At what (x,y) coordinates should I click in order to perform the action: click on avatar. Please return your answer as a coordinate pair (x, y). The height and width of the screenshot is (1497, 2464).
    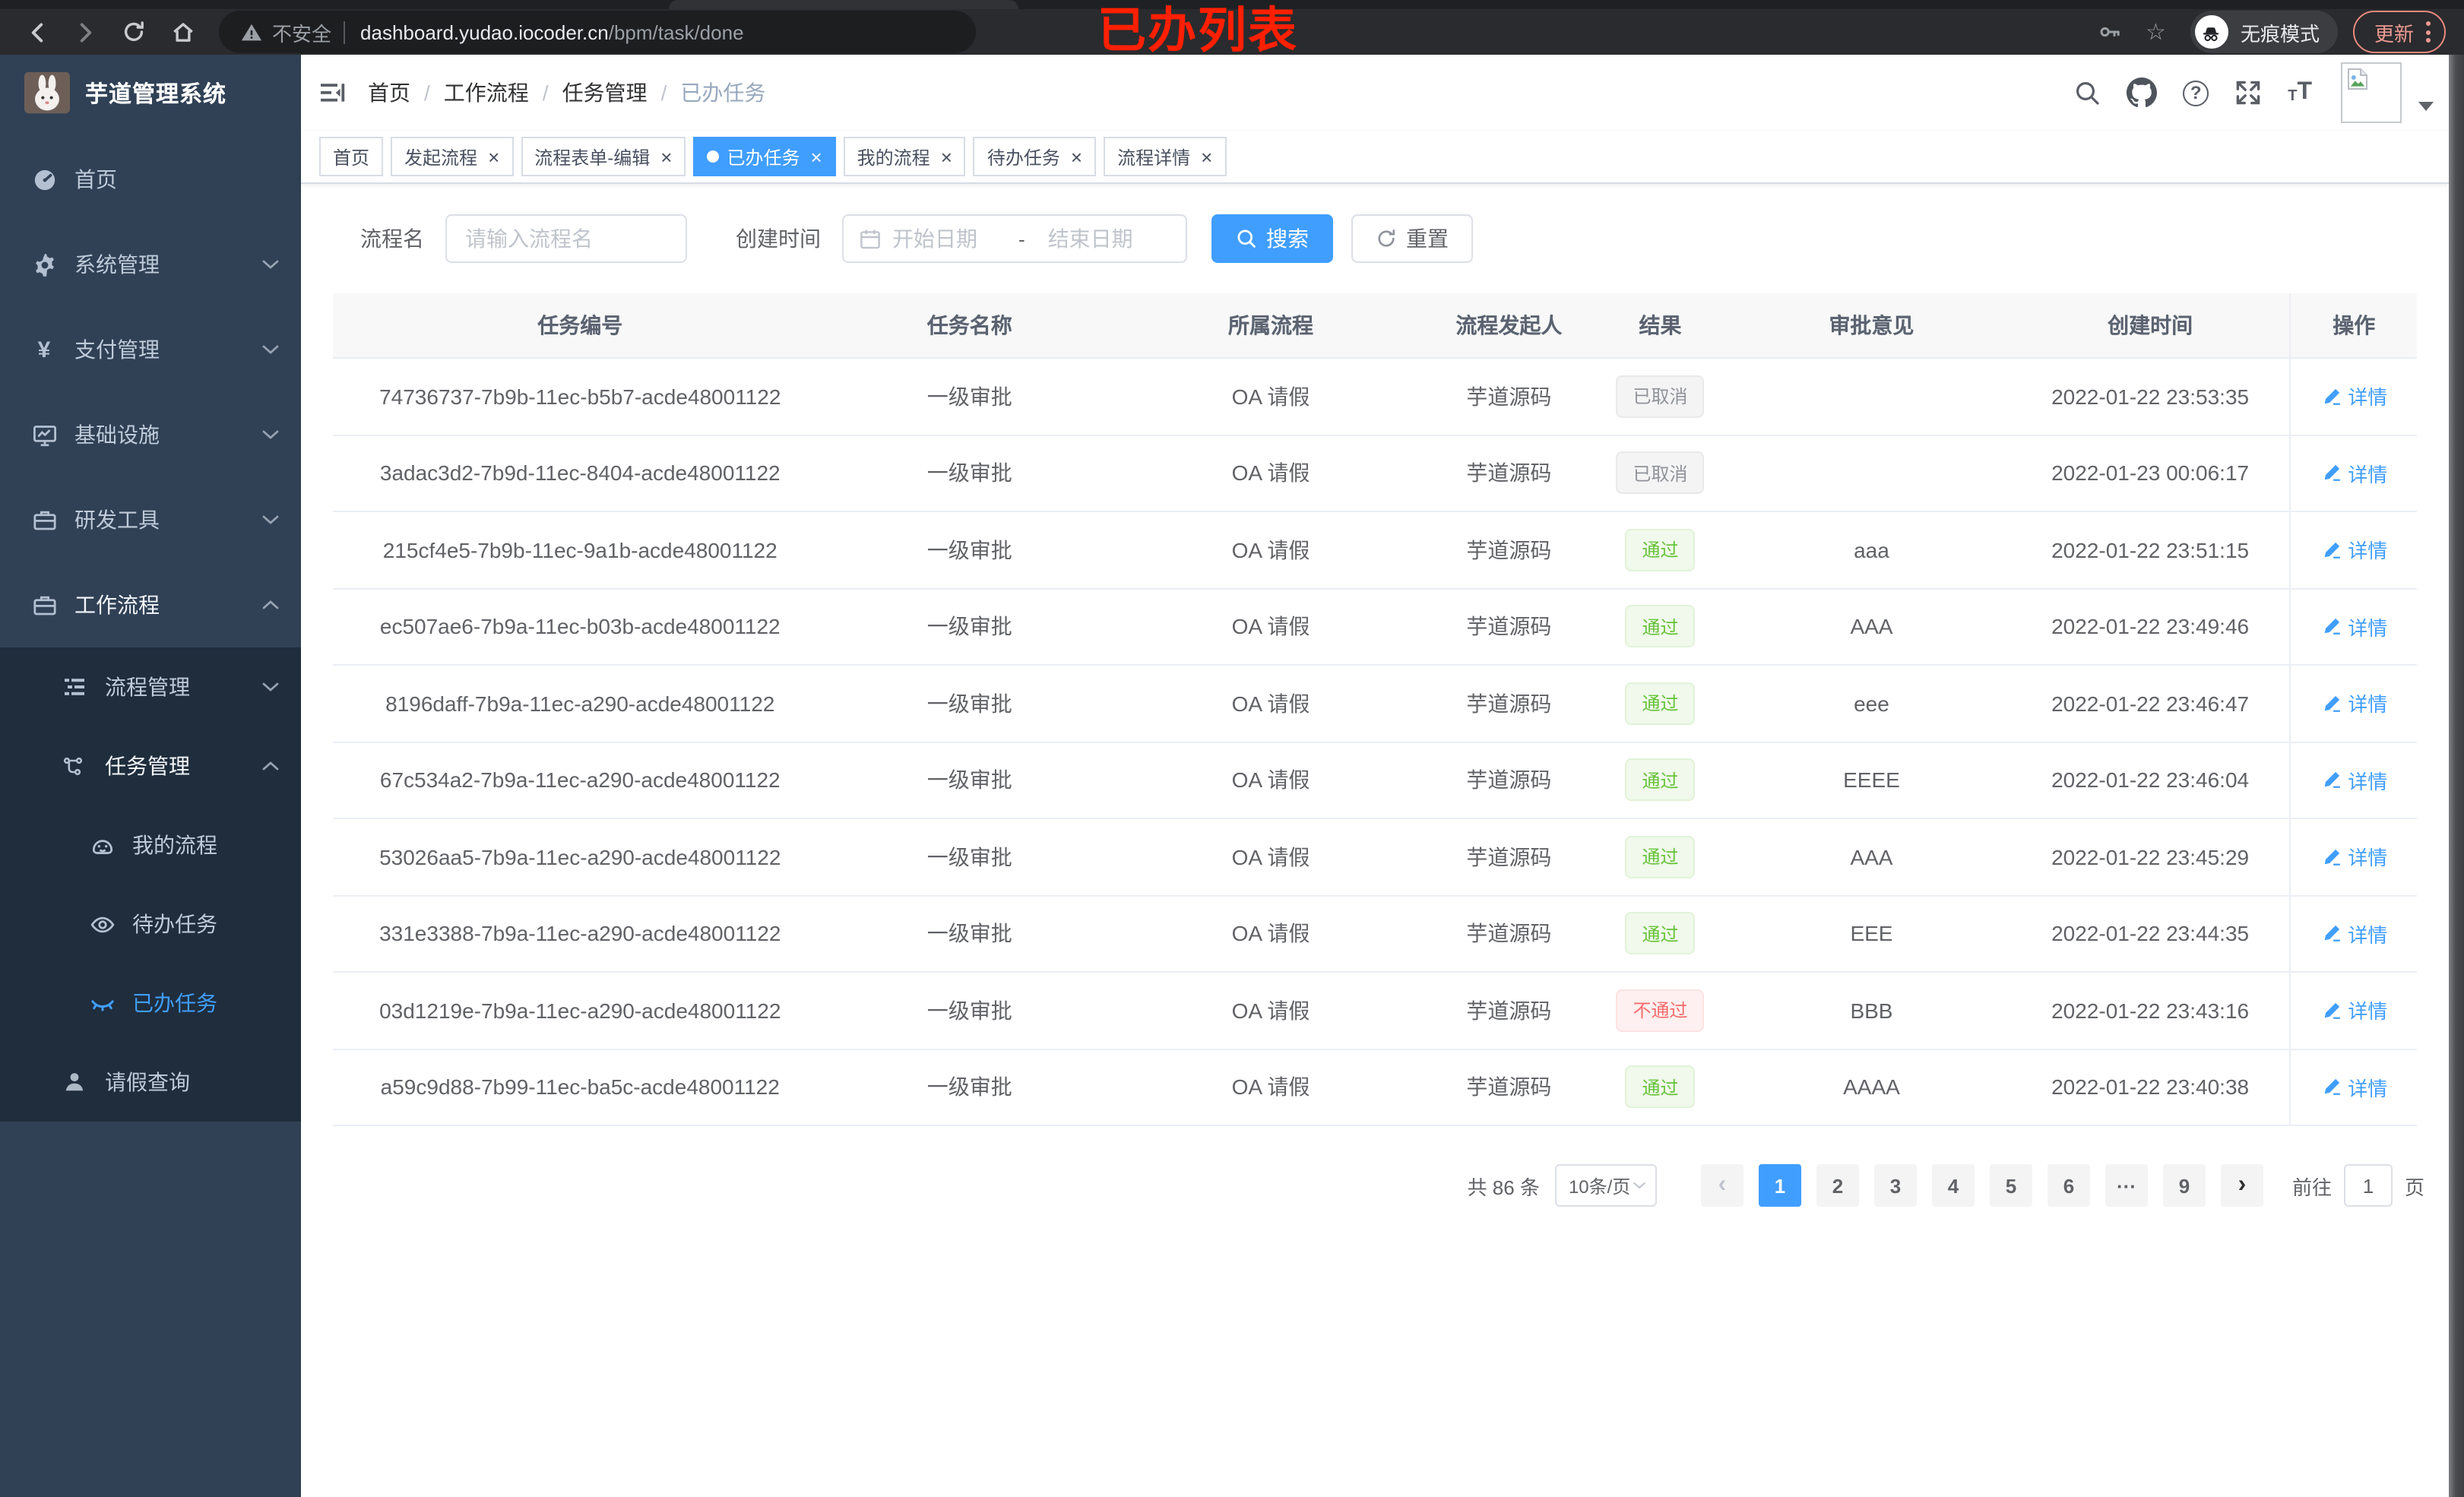
    Looking at the image, I should click on (2371, 92).